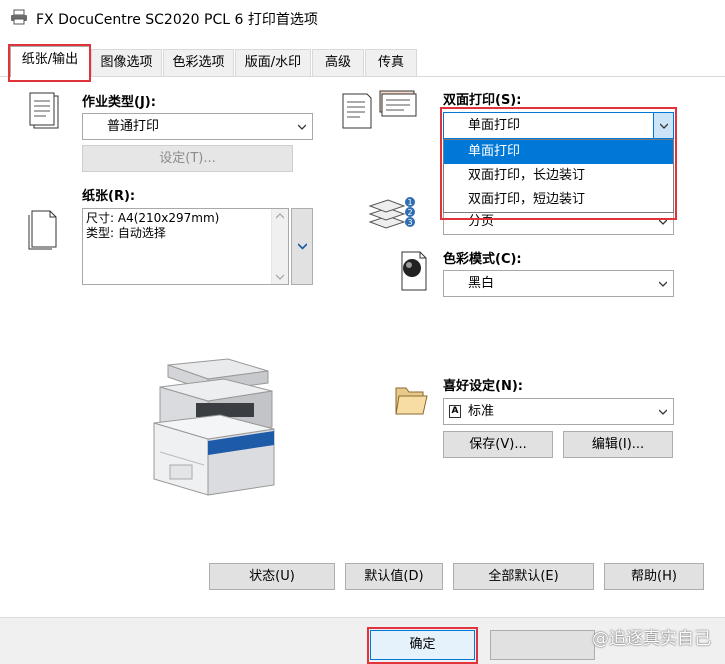 The height and width of the screenshot is (664, 725). I want to click on favorites-value: 标准, so click(481, 411).